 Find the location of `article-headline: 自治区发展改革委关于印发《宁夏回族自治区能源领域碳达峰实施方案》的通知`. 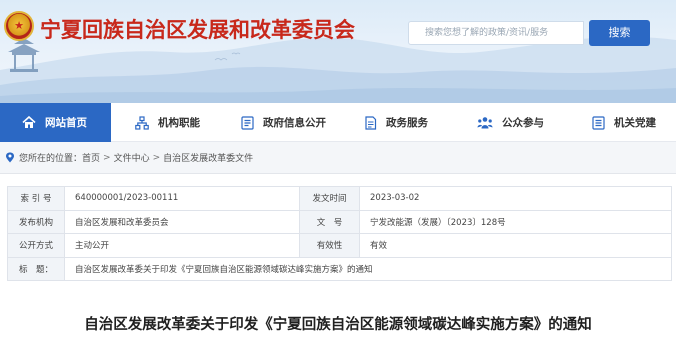

article-headline: 自治区发展改革委关于印发《宁夏回族自治区能源领域碳达峰实施方案》的通知 is located at coordinates (338, 325).